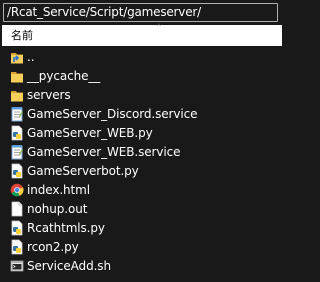  What do you see at coordinates (141, 247) in the screenshot?
I see `file-row: rcon2.py` at bounding box center [141, 247].